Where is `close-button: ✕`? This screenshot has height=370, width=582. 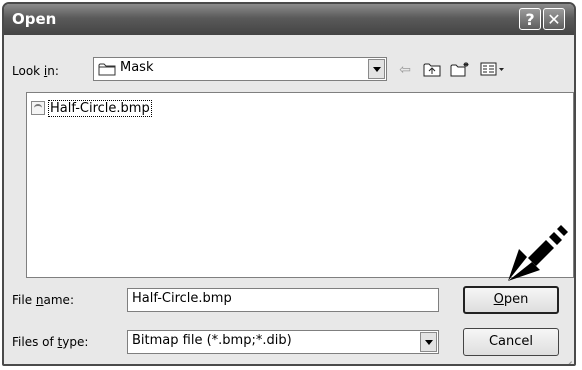 close-button: ✕ is located at coordinates (554, 19).